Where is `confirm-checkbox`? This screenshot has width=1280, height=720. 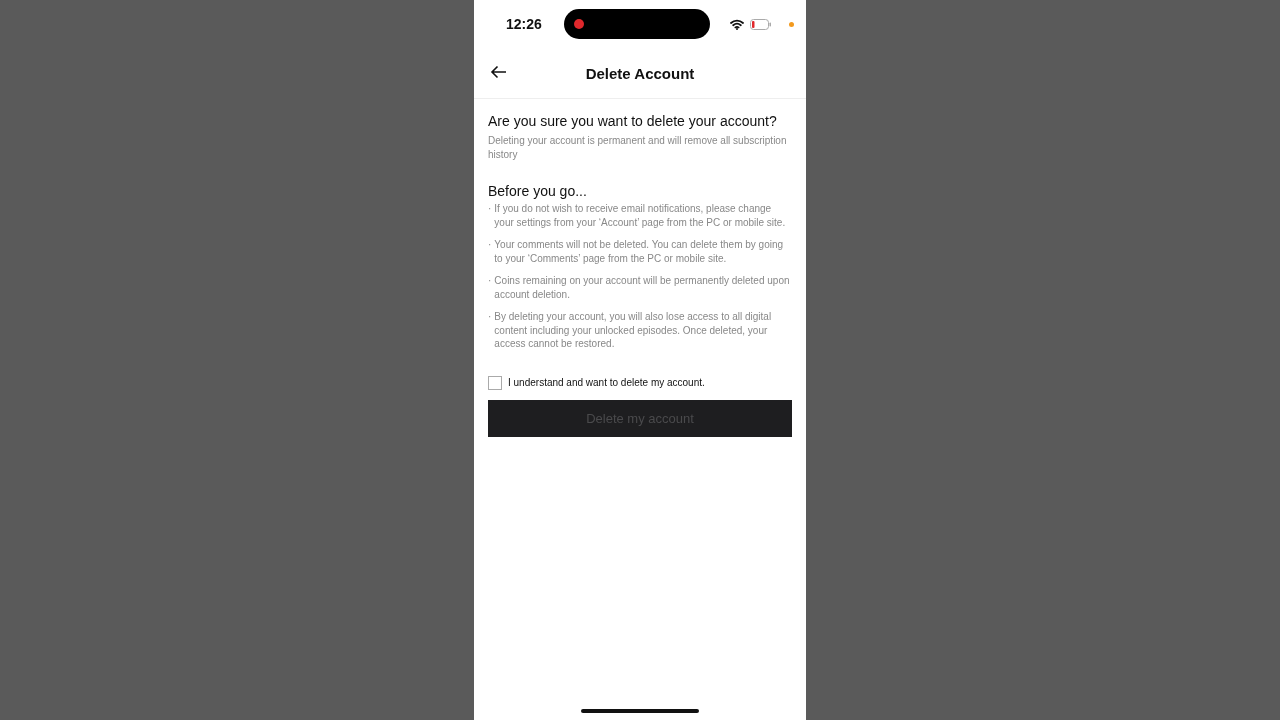
confirm-checkbox is located at coordinates (495, 382).